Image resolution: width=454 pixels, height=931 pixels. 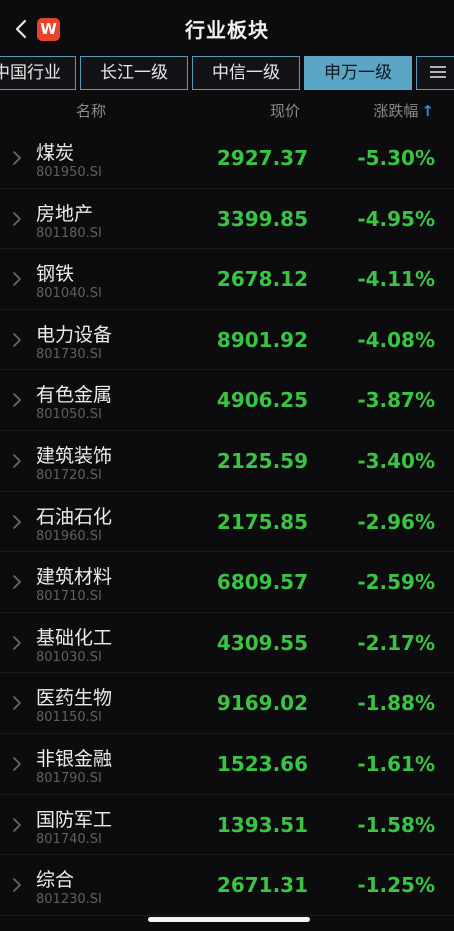 I want to click on table-row: 非银金融 801790.SI 1523.66 -1.61%, so click(x=227, y=764).